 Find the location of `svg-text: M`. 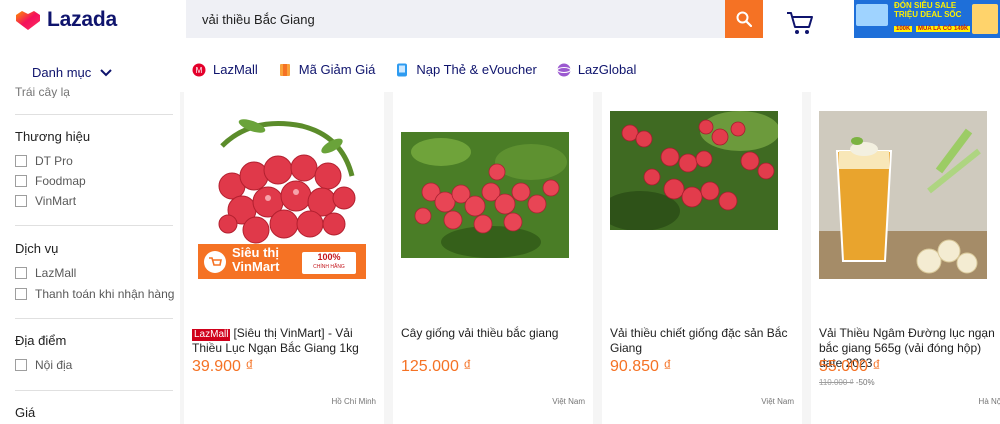

svg-text: M is located at coordinates (199, 70).